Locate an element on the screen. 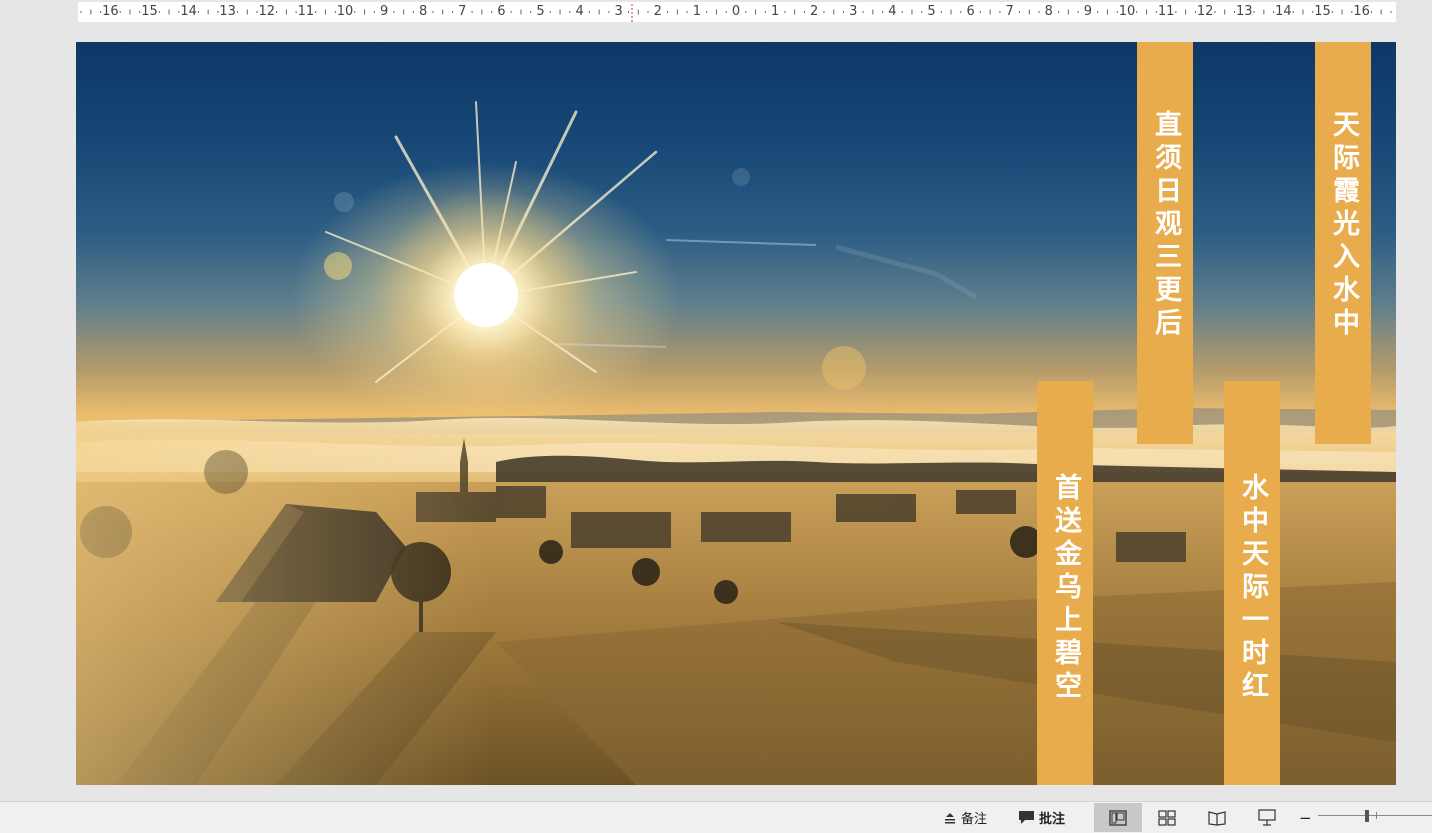 The width and height of the screenshot is (1432, 833). comment-icon is located at coordinates (1026, 817).